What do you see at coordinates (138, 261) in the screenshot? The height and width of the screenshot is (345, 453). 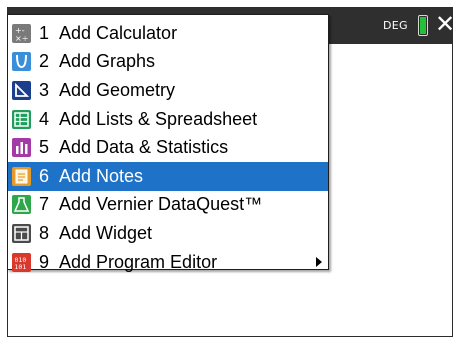 I see `menu-item-label: Add Program Editor` at bounding box center [138, 261].